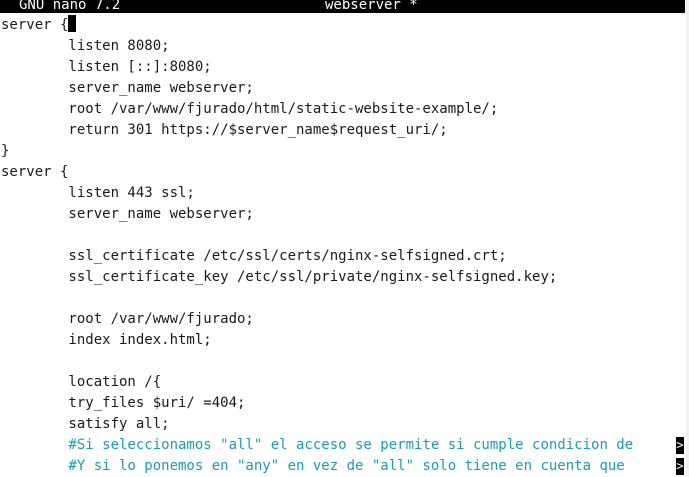 The height and width of the screenshot is (477, 689). What do you see at coordinates (70, 6) in the screenshot?
I see `editor-version: GNU nano 7.2` at bounding box center [70, 6].